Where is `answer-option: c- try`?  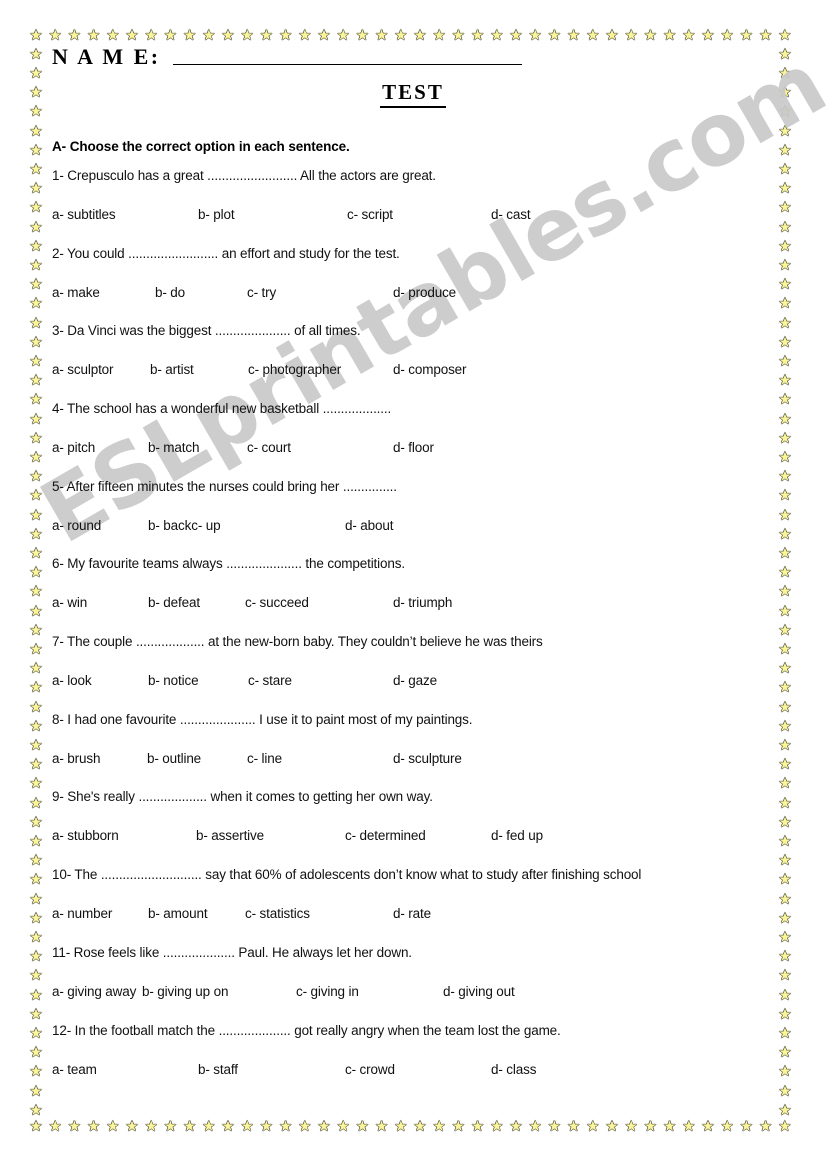
answer-option: c- try is located at coordinates (261, 292).